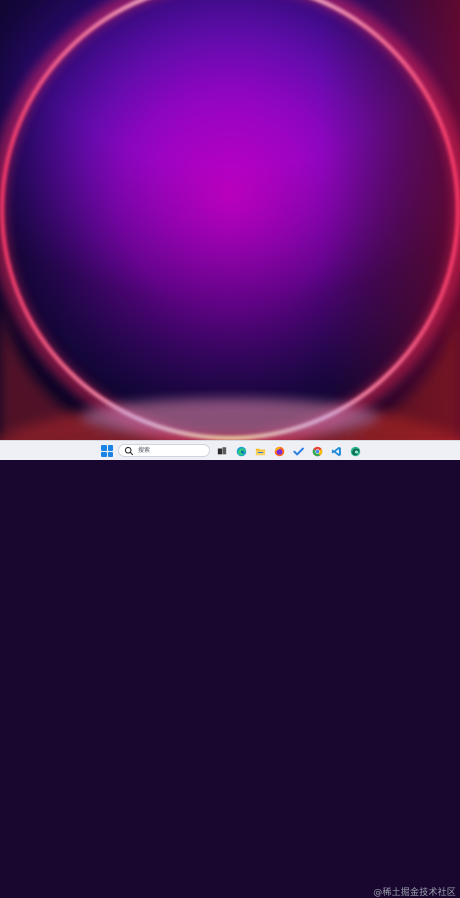 The width and height of the screenshot is (460, 898). What do you see at coordinates (336, 451) in the screenshot?
I see `vscode-icon` at bounding box center [336, 451].